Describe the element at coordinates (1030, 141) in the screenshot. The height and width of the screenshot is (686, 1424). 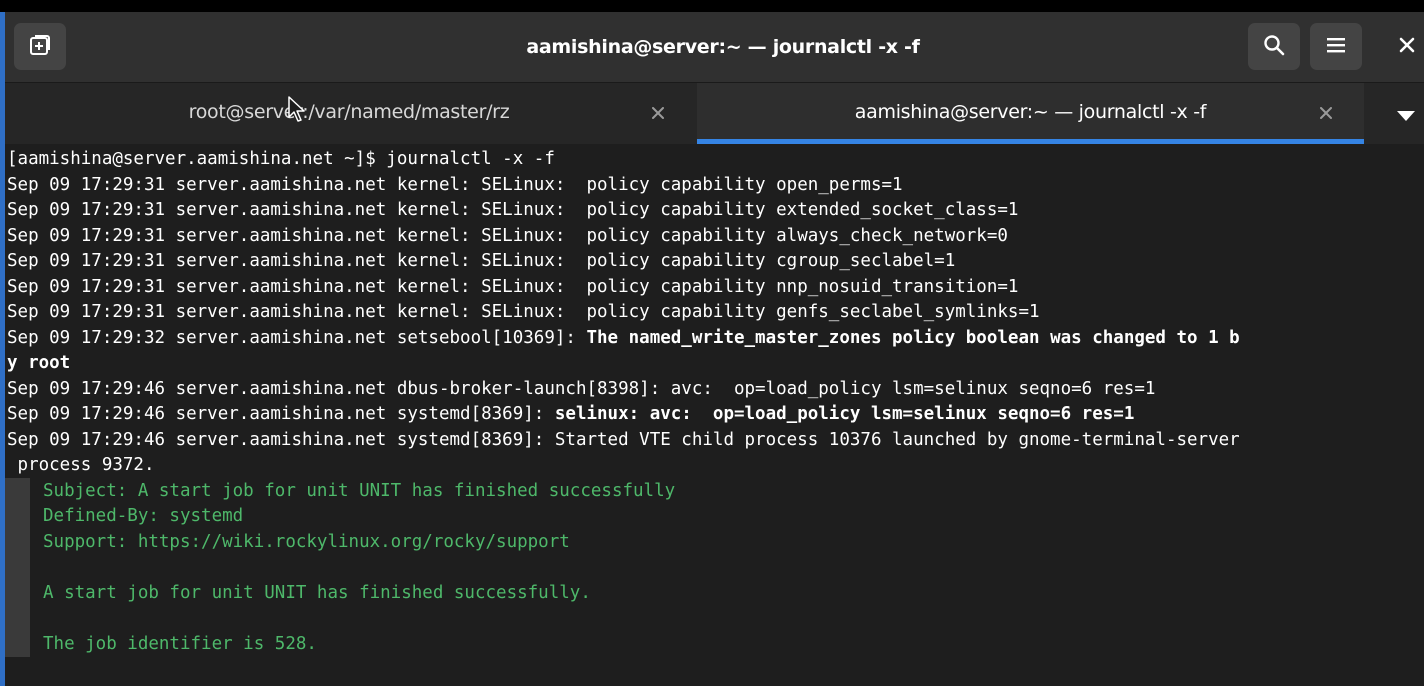
I see `active-tab-indicator` at that location.